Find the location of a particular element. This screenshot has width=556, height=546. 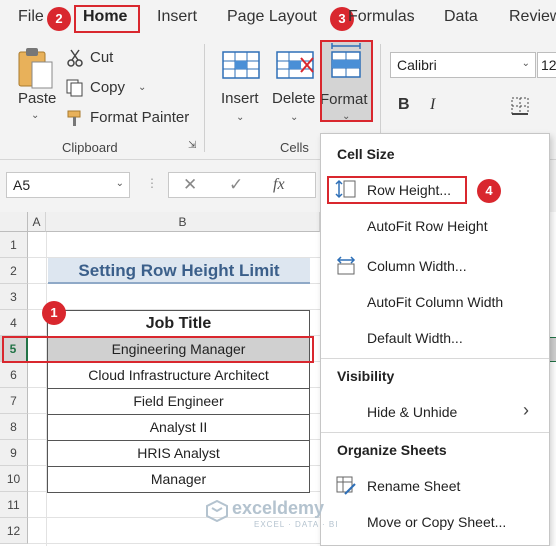

paintbrush-icon is located at coordinates (74, 118).